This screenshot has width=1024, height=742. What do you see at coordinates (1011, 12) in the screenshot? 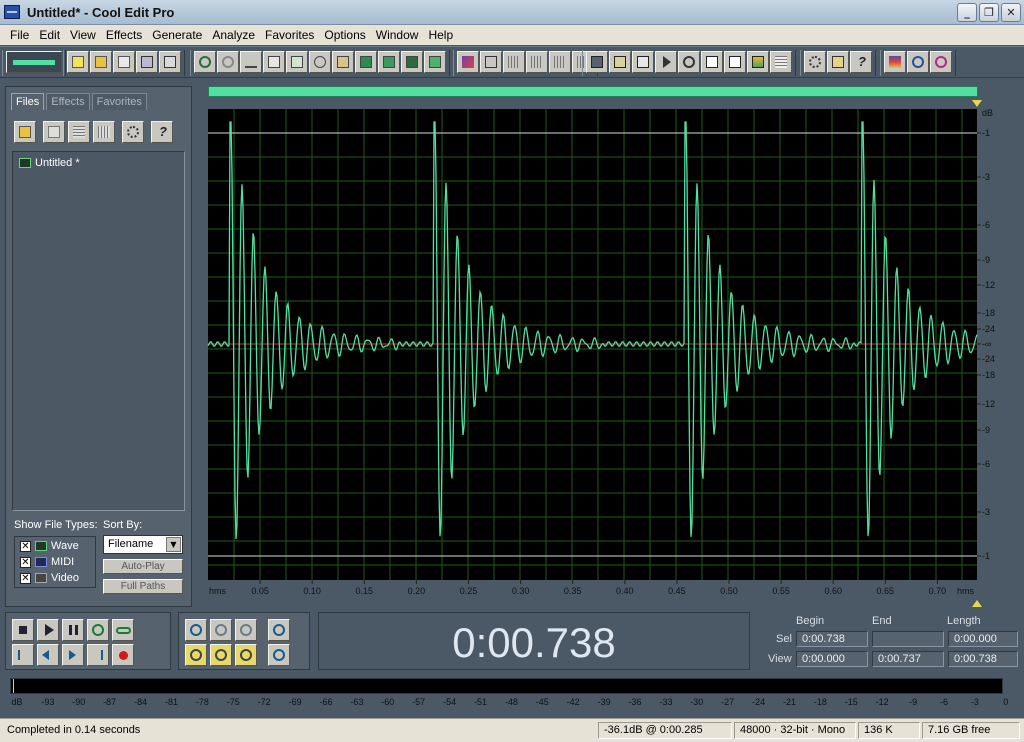
I see `close-button: ✕` at bounding box center [1011, 12].